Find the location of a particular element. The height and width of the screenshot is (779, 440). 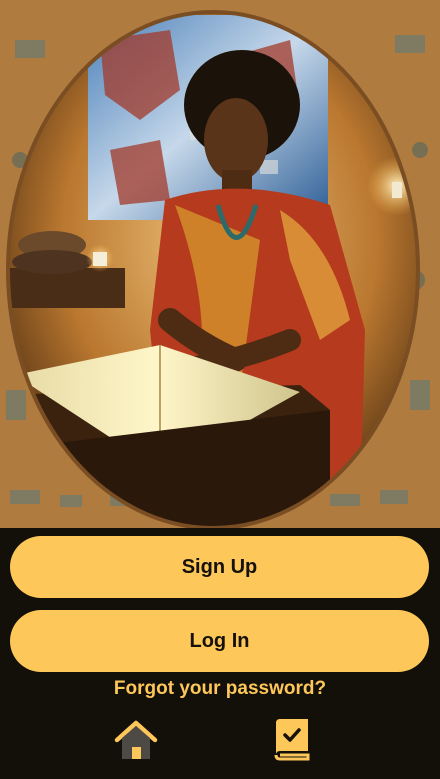

forgot-password-link: Forgot your password? is located at coordinates (220, 689).